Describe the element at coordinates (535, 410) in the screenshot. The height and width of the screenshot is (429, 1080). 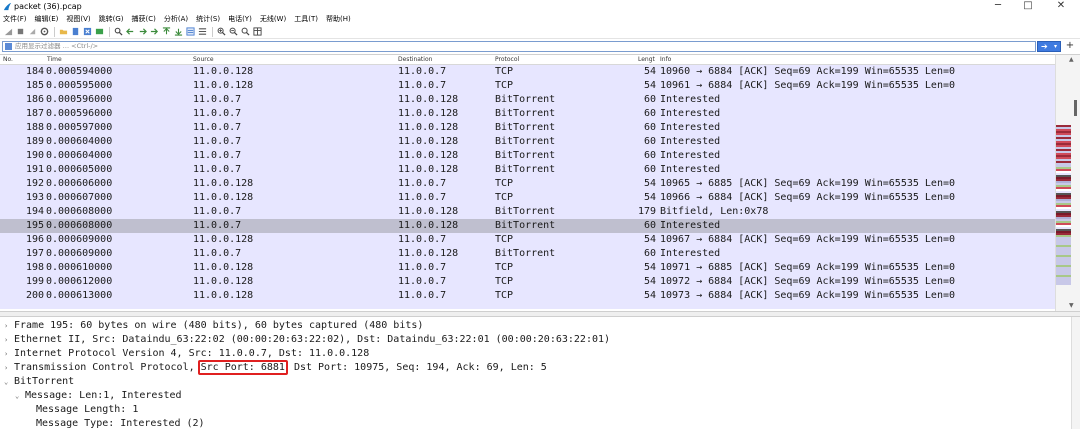
I see `detail-row: Message Length: 1` at that location.